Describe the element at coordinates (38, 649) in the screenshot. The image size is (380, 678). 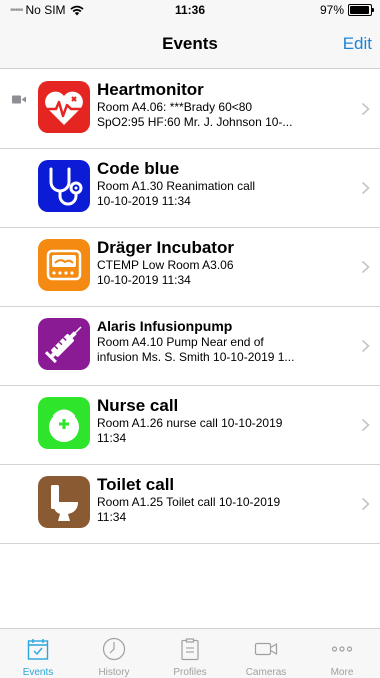
I see `calendar-check-icon` at that location.